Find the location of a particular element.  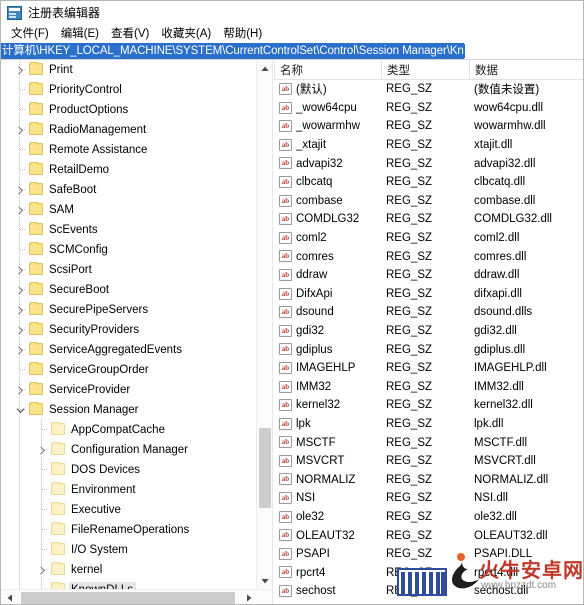

table-row: ab clbcatq REG_SZ clbcatq.dll is located at coordinates (428, 182).